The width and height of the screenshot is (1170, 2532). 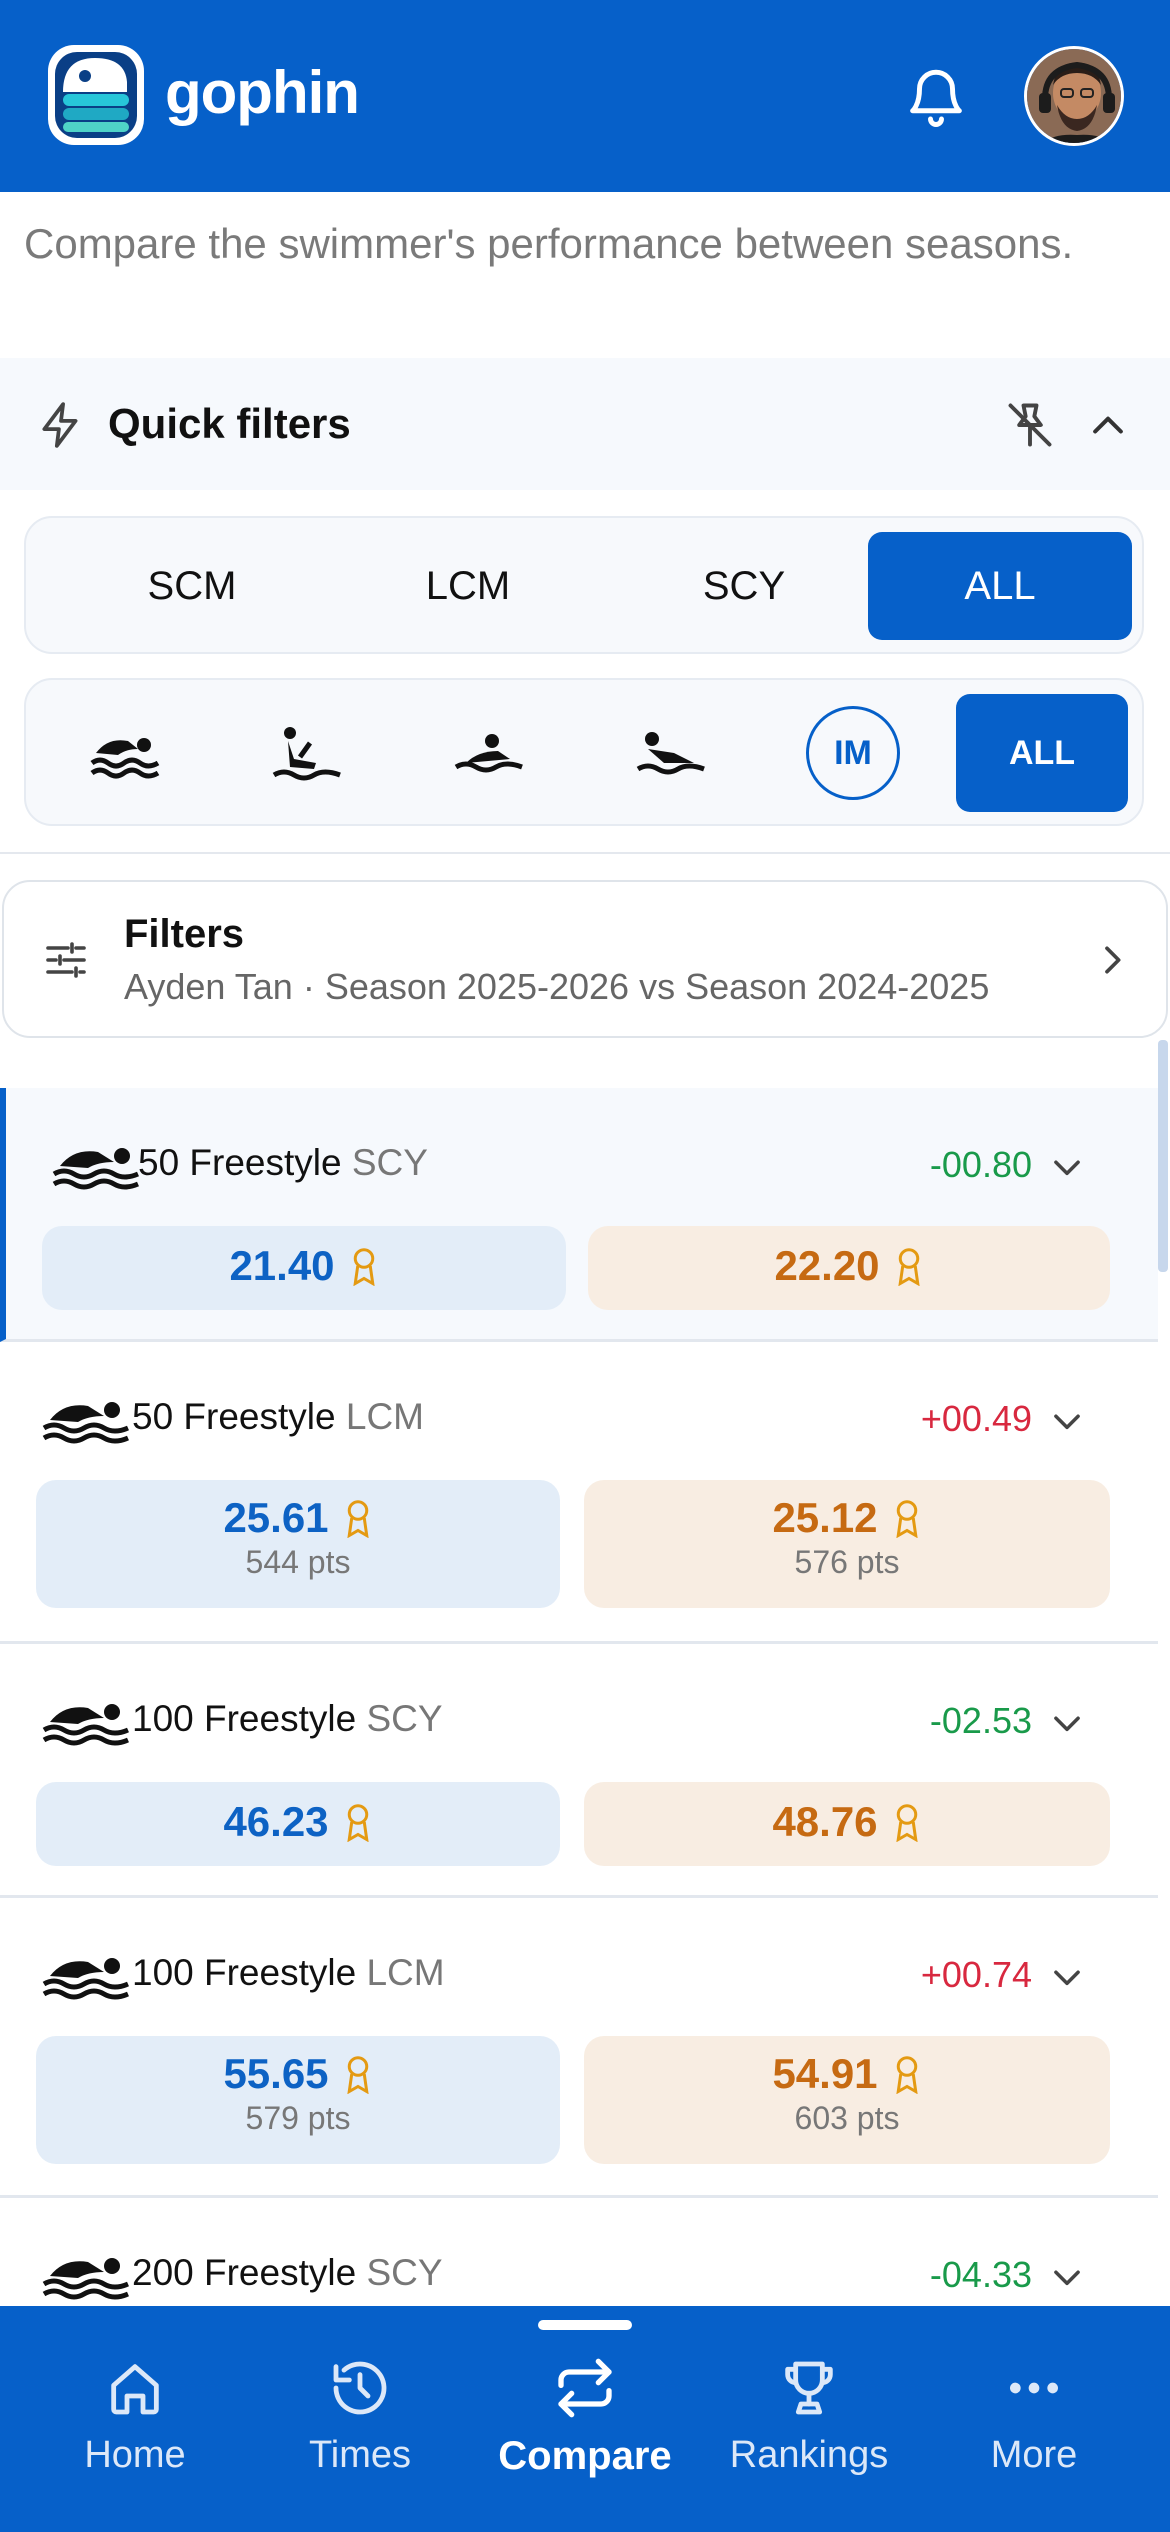 I want to click on event-name: 100 Freestyle SCY, so click(x=287, y=1719).